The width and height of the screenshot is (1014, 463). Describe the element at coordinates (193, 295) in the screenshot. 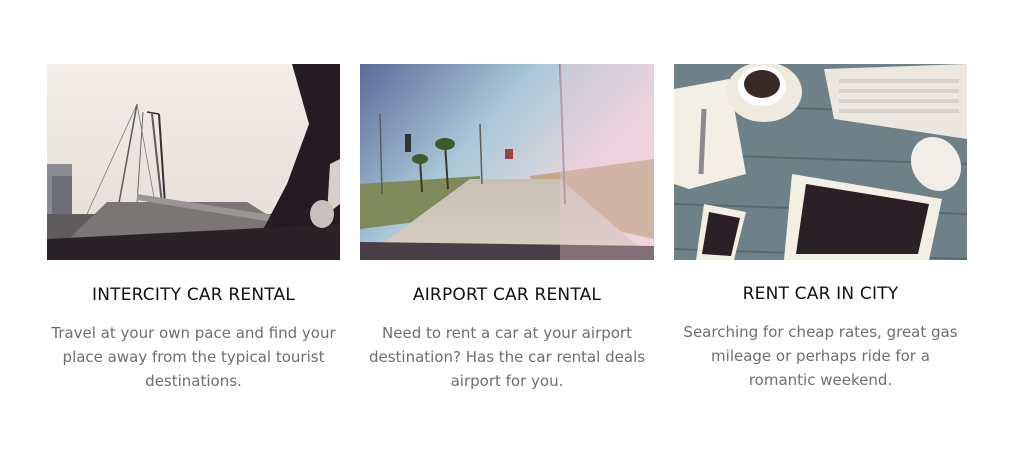

I see `service-title: INTERCITY CAR RENTAL` at that location.